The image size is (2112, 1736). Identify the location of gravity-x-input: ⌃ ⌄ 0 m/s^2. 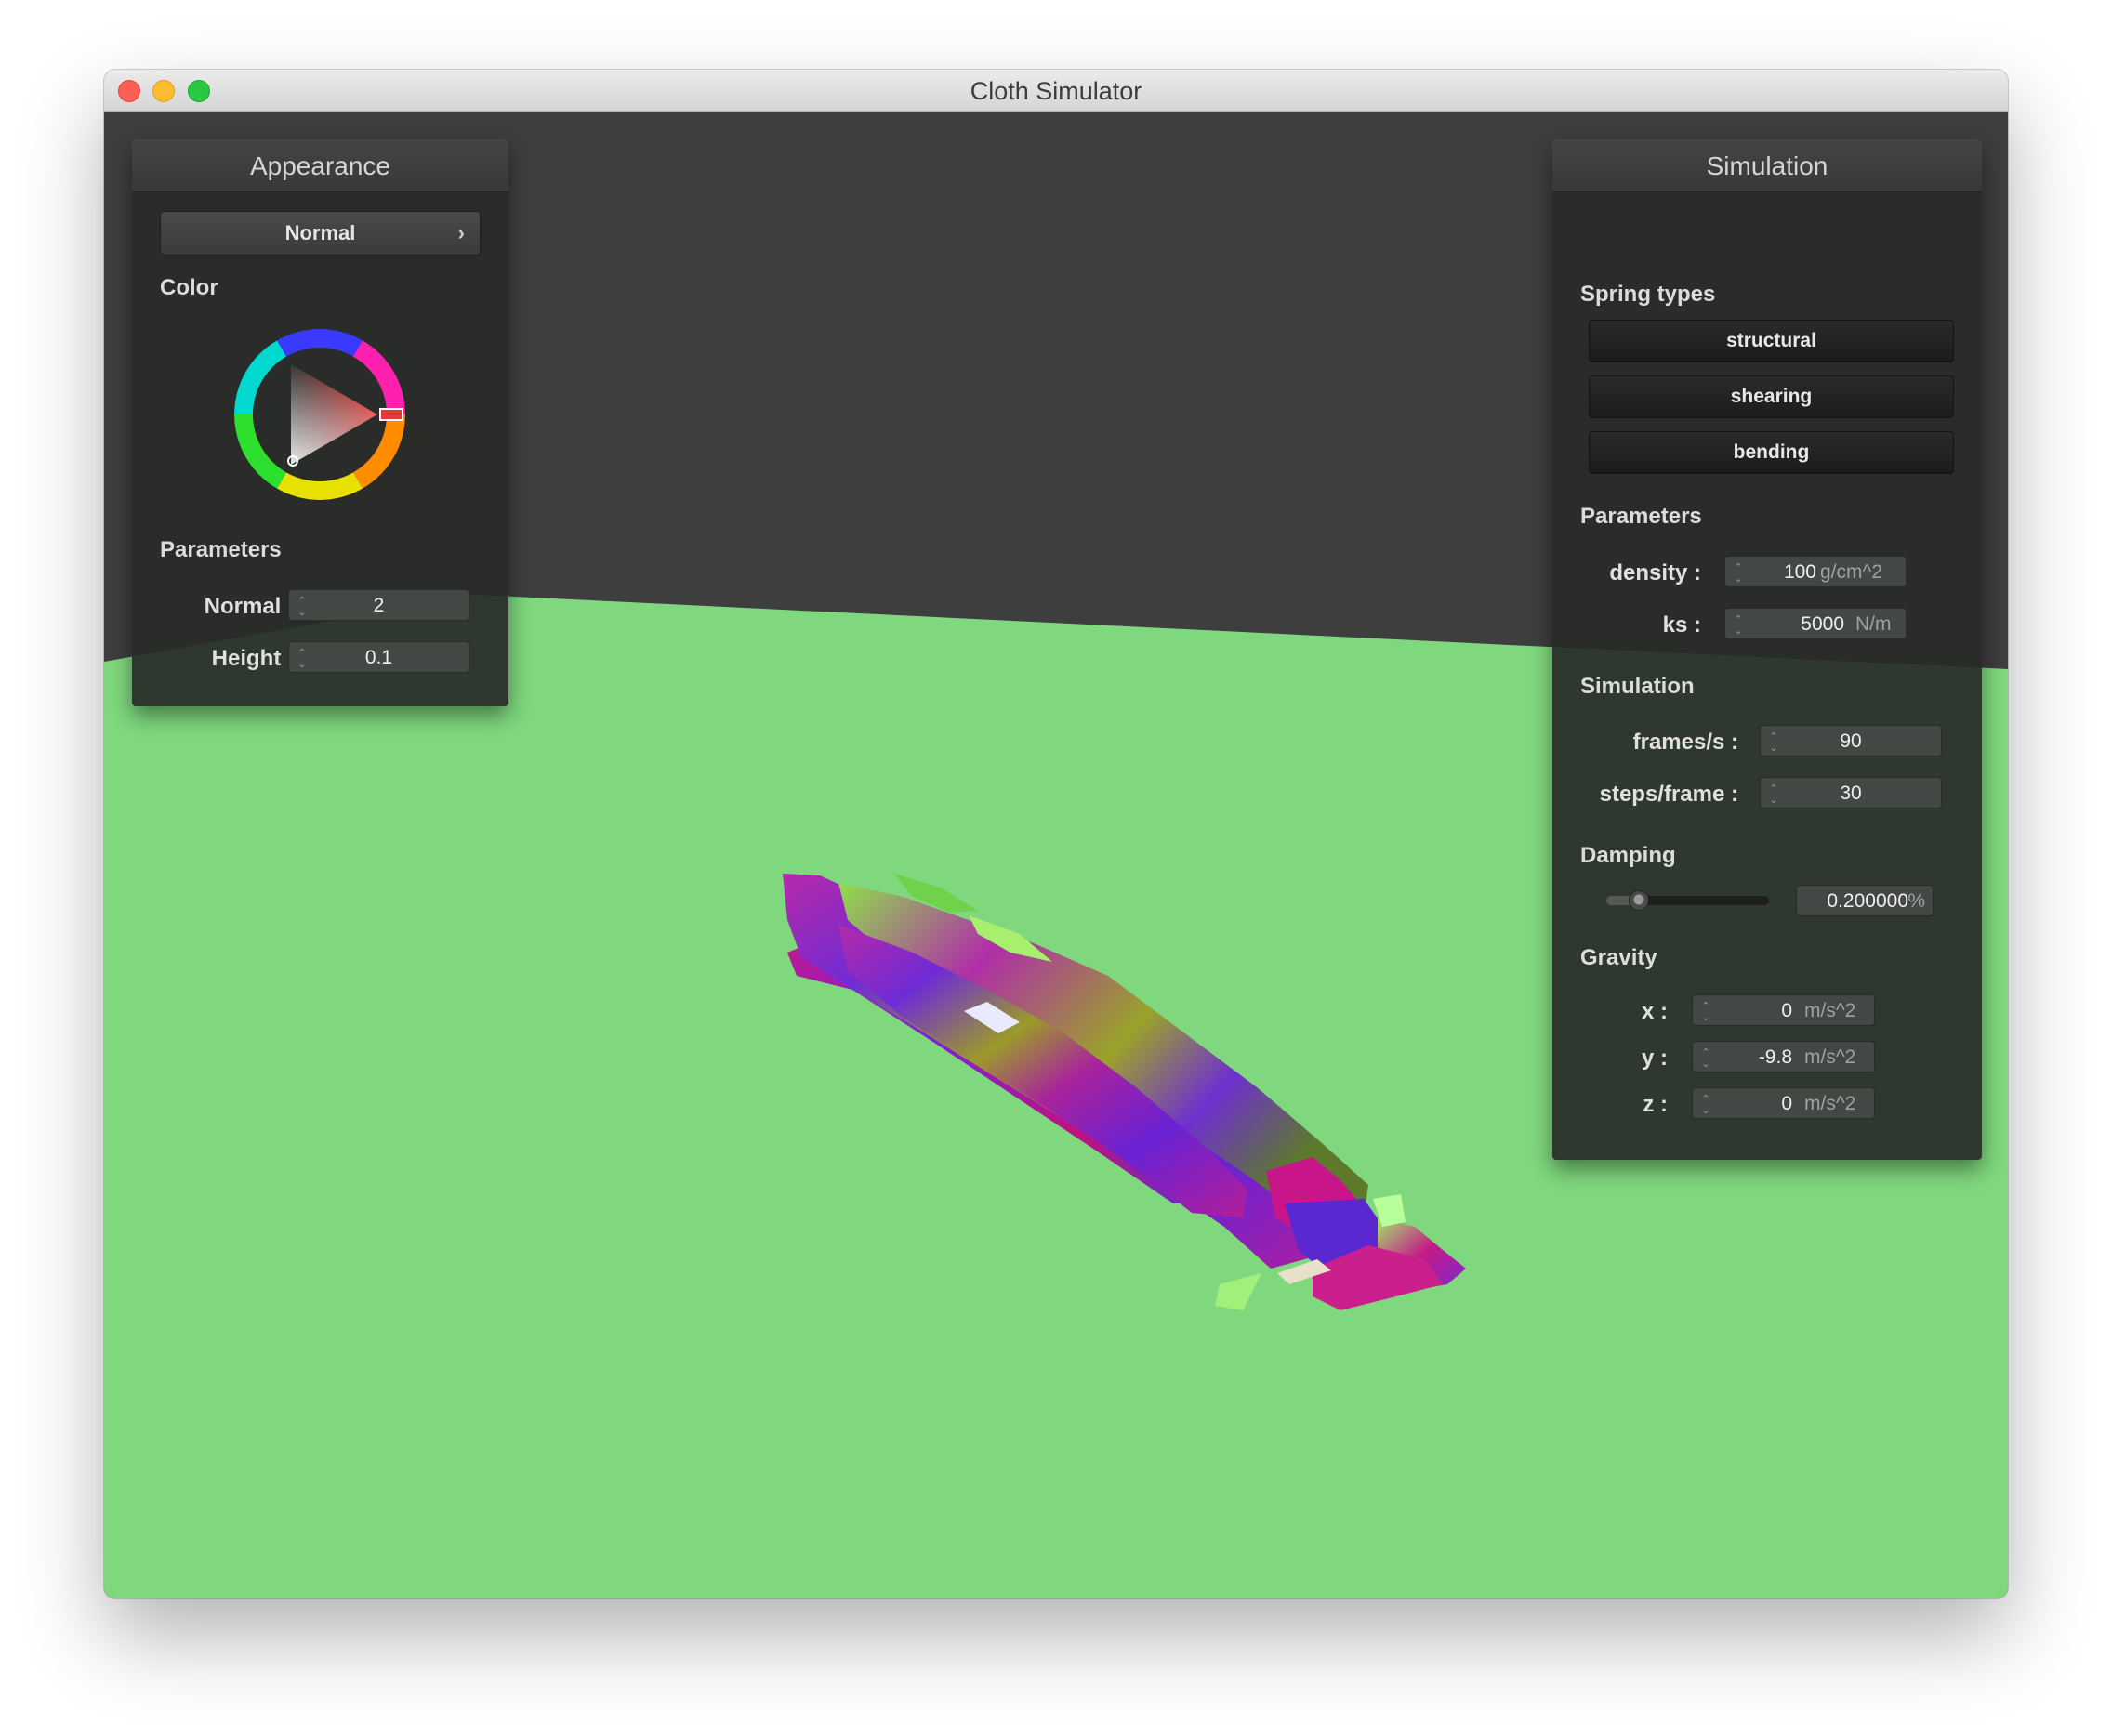
(1783, 1010).